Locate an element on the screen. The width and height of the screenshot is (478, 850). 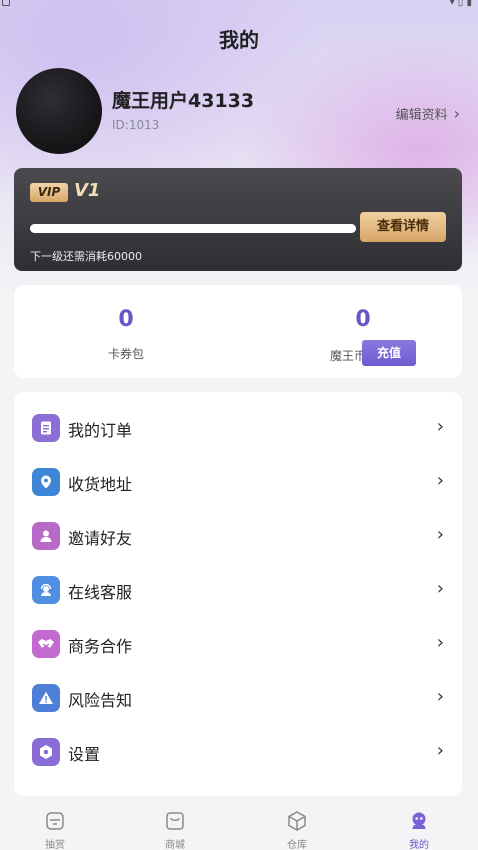
menu-item-label: 在线客服 is located at coordinates (100, 592).